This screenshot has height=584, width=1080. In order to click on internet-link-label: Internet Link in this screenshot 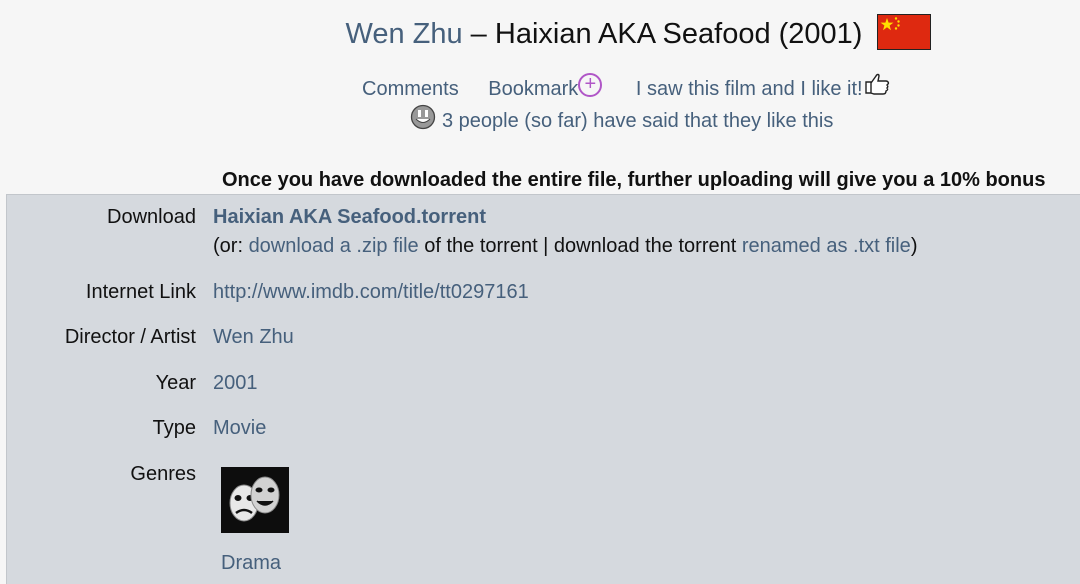, I will do `click(140, 292)`.